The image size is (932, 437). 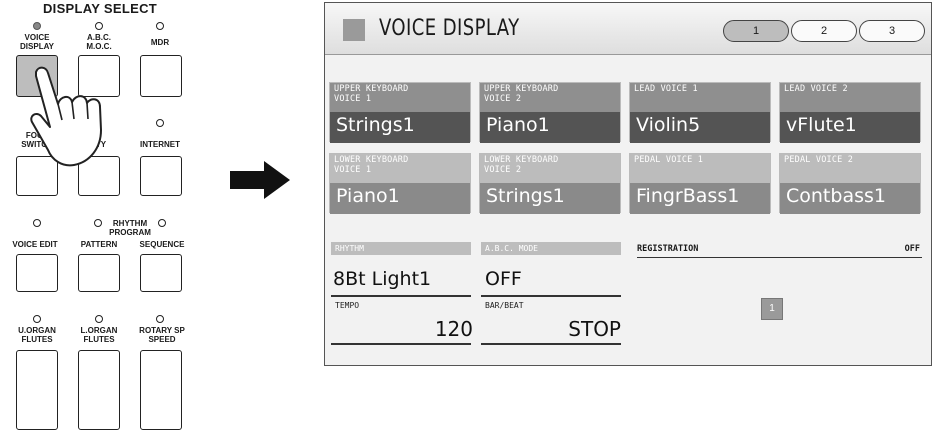 What do you see at coordinates (160, 123) in the screenshot?
I see `internet-led` at bounding box center [160, 123].